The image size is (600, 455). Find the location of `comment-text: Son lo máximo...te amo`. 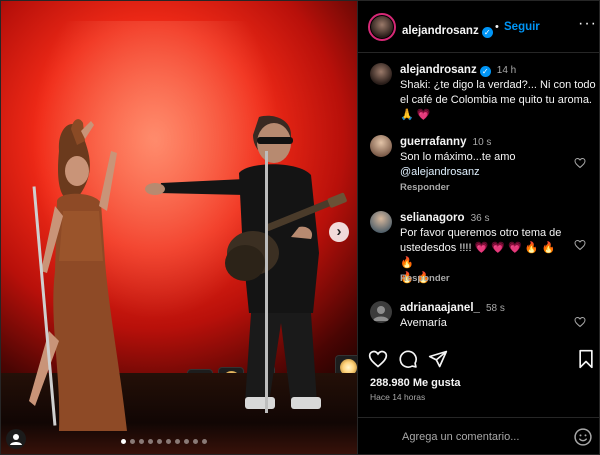

comment-text: Son lo máximo...te amo is located at coordinates (458, 157).